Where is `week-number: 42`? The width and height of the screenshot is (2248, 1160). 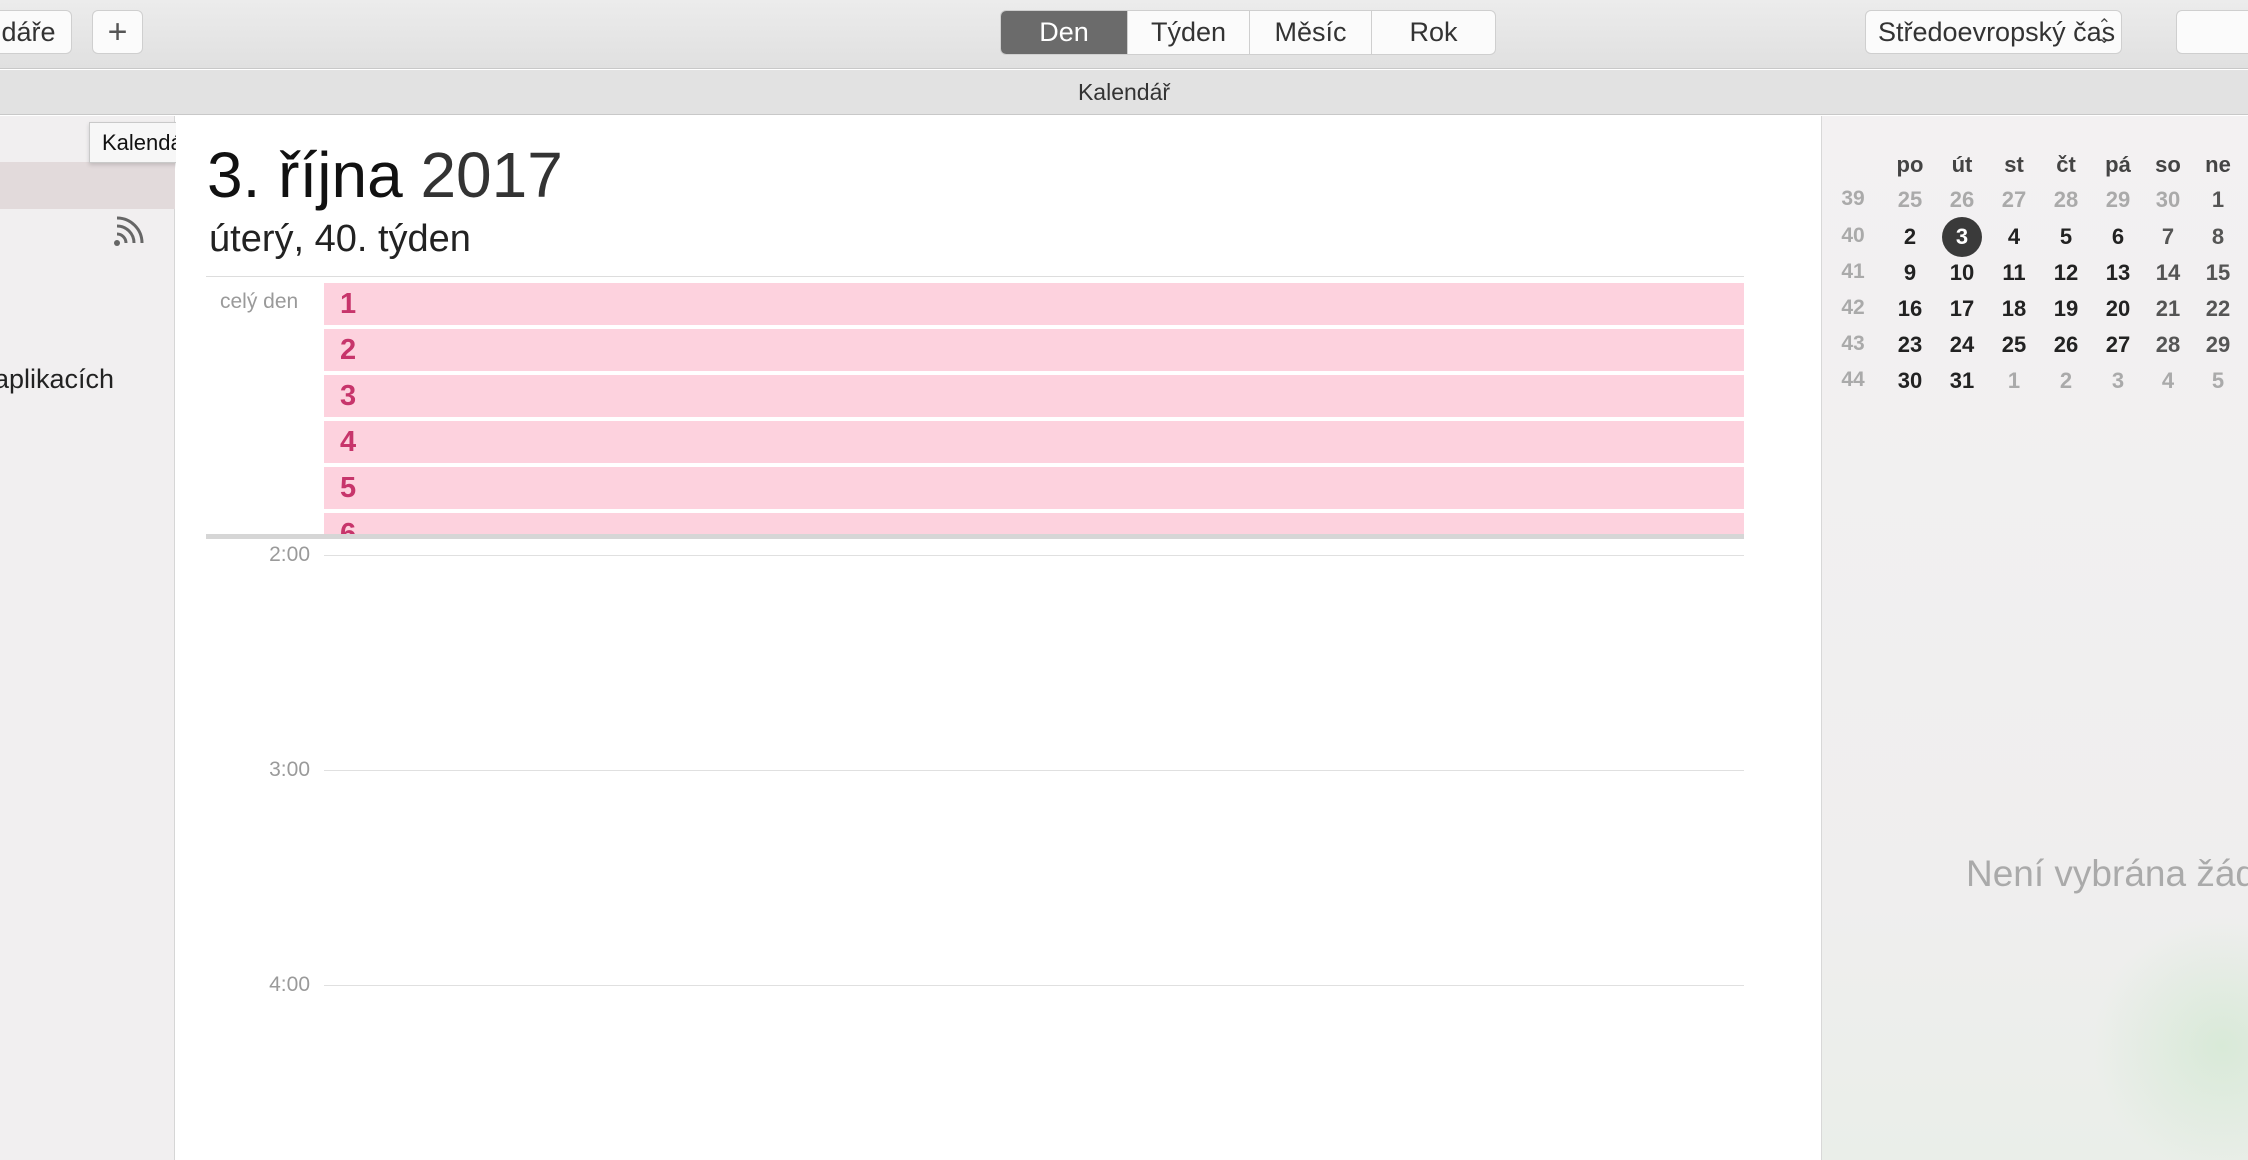
week-number: 42 is located at coordinates (1853, 307).